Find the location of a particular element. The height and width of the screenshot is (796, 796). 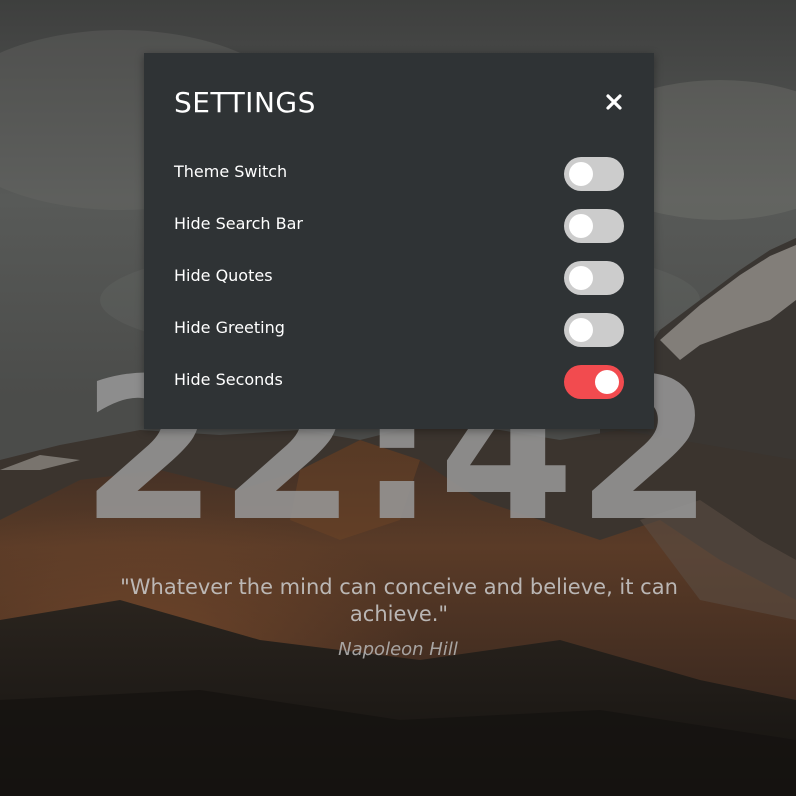

setting-label-hide-quotes: Hide Quotes is located at coordinates (223, 275).